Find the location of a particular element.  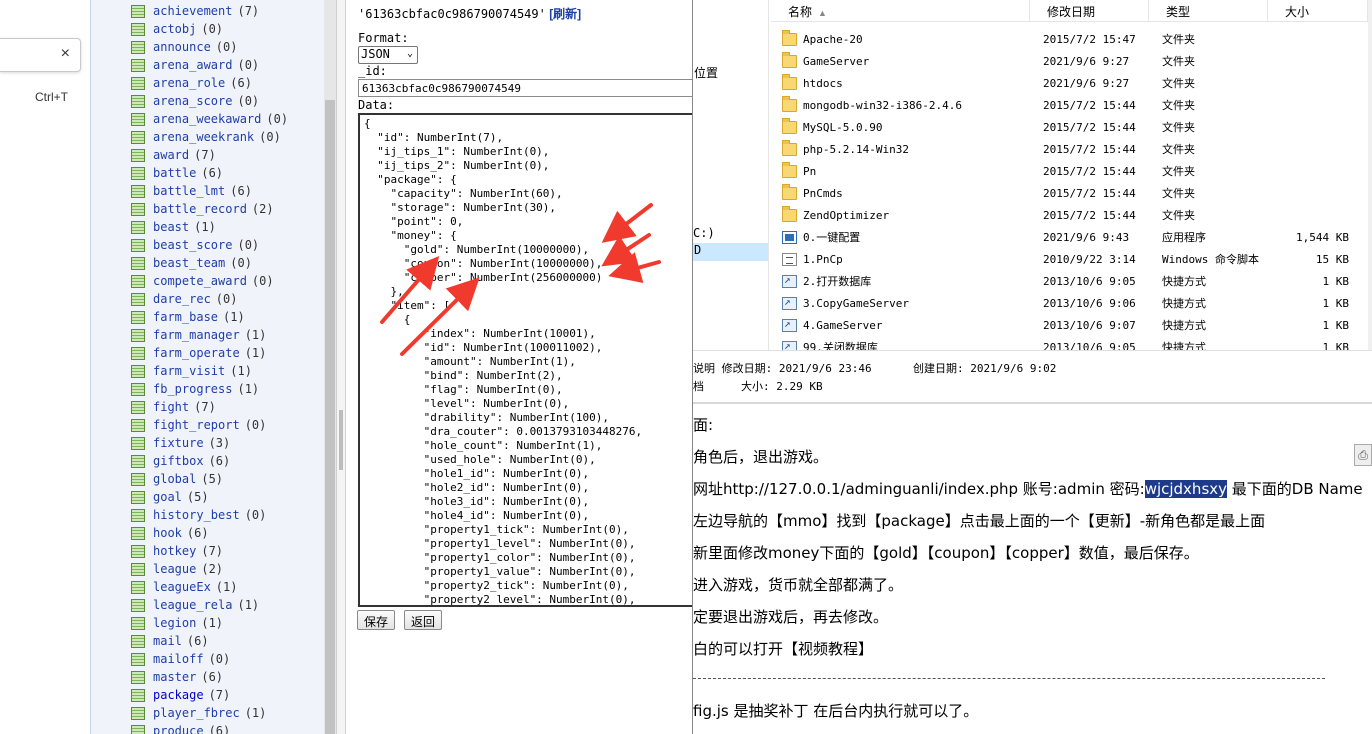

collection-item: league_rela (1) is located at coordinates (209, 605).